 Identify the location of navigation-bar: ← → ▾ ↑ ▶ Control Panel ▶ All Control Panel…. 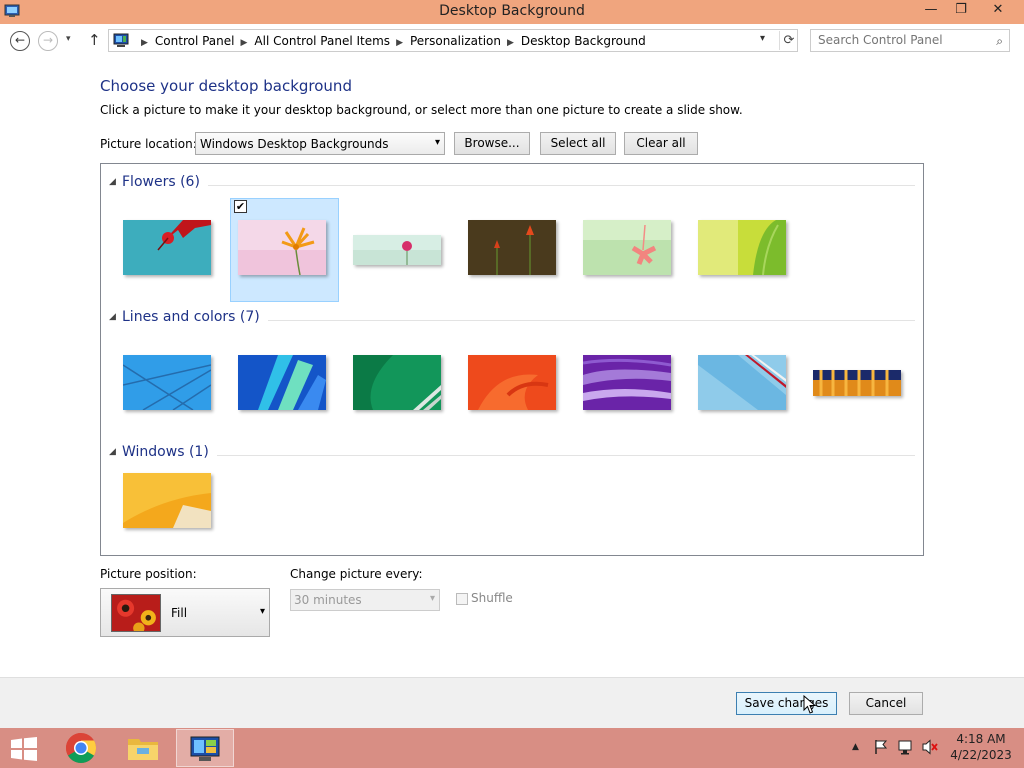
(512, 42).